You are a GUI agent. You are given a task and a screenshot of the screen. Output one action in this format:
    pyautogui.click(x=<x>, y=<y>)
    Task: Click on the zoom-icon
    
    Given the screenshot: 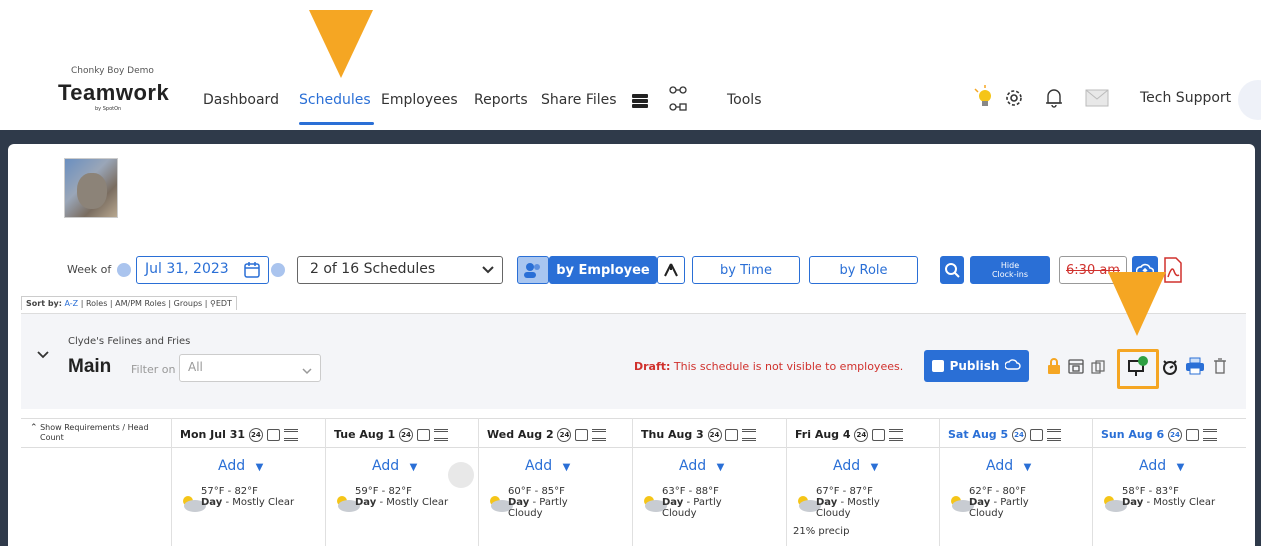 What is the action you would take?
    pyautogui.click(x=952, y=270)
    